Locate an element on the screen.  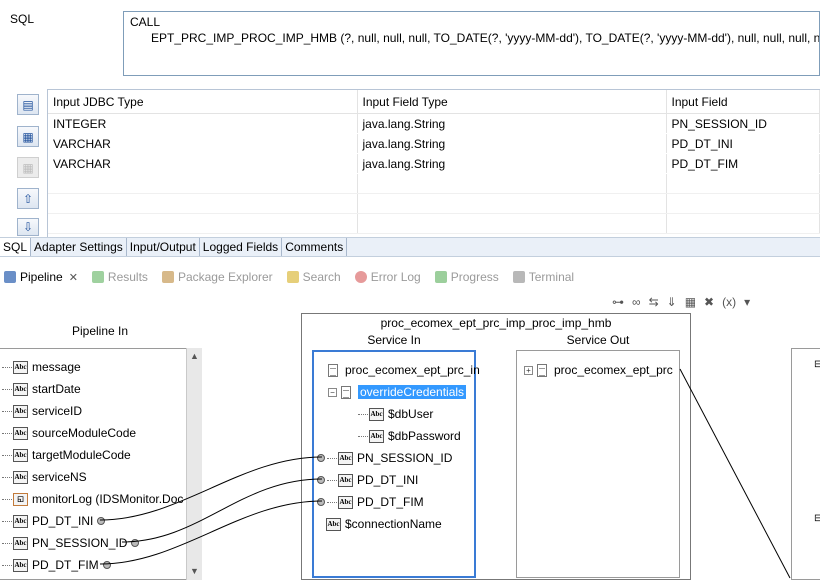
sql-line-1: CALL is located at coordinates (145, 22).